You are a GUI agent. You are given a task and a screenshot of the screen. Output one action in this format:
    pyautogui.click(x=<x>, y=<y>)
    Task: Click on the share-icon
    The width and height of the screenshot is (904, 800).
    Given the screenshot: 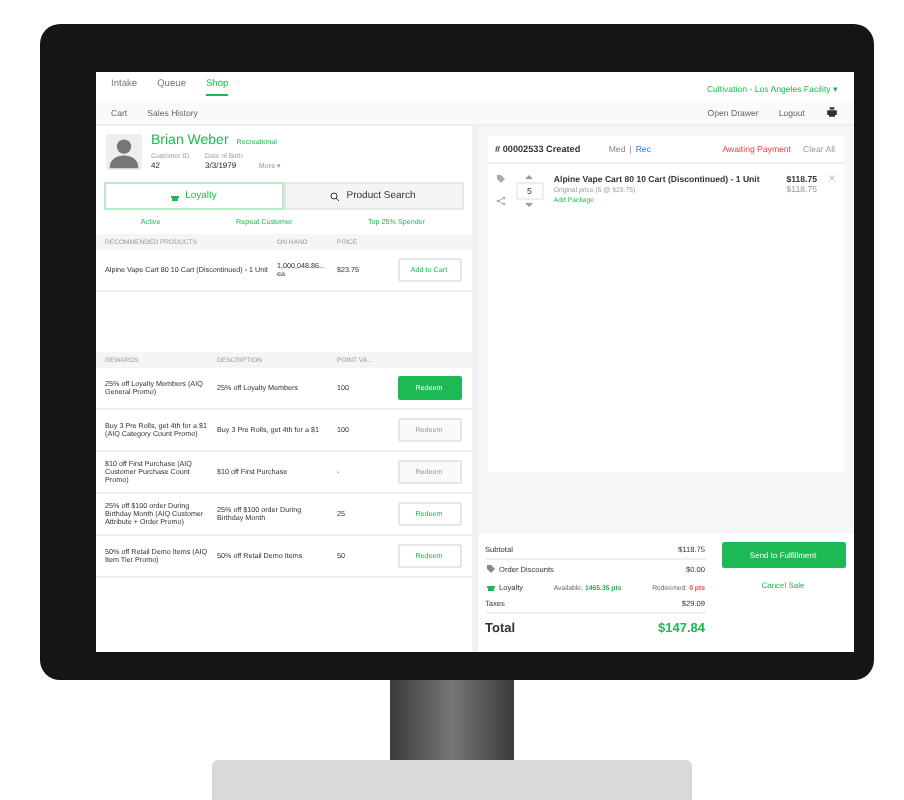 What is the action you would take?
    pyautogui.click(x=500, y=201)
    